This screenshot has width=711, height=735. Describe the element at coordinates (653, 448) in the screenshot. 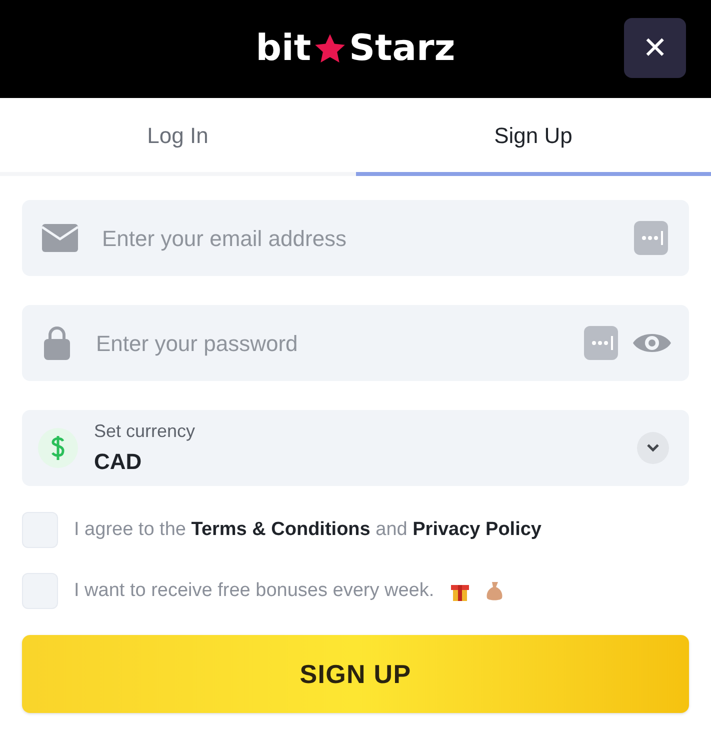

I see `chevron-icon` at that location.